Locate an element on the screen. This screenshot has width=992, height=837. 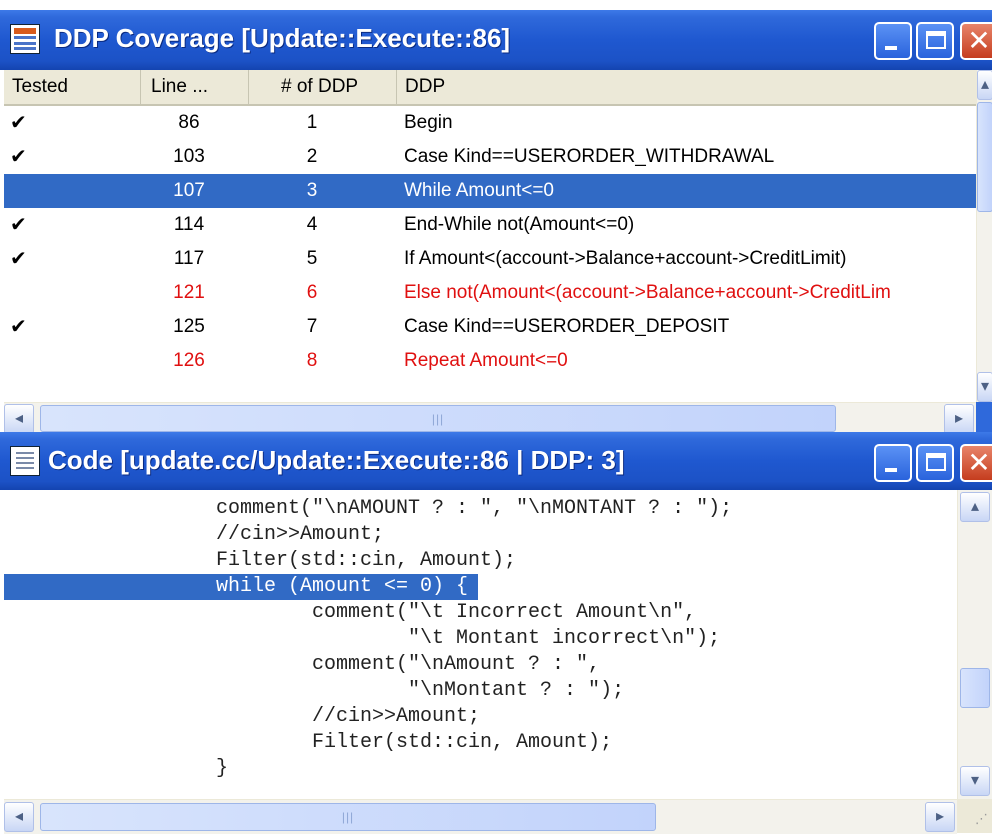
coverage-close-button: ✕ is located at coordinates (976, 41).